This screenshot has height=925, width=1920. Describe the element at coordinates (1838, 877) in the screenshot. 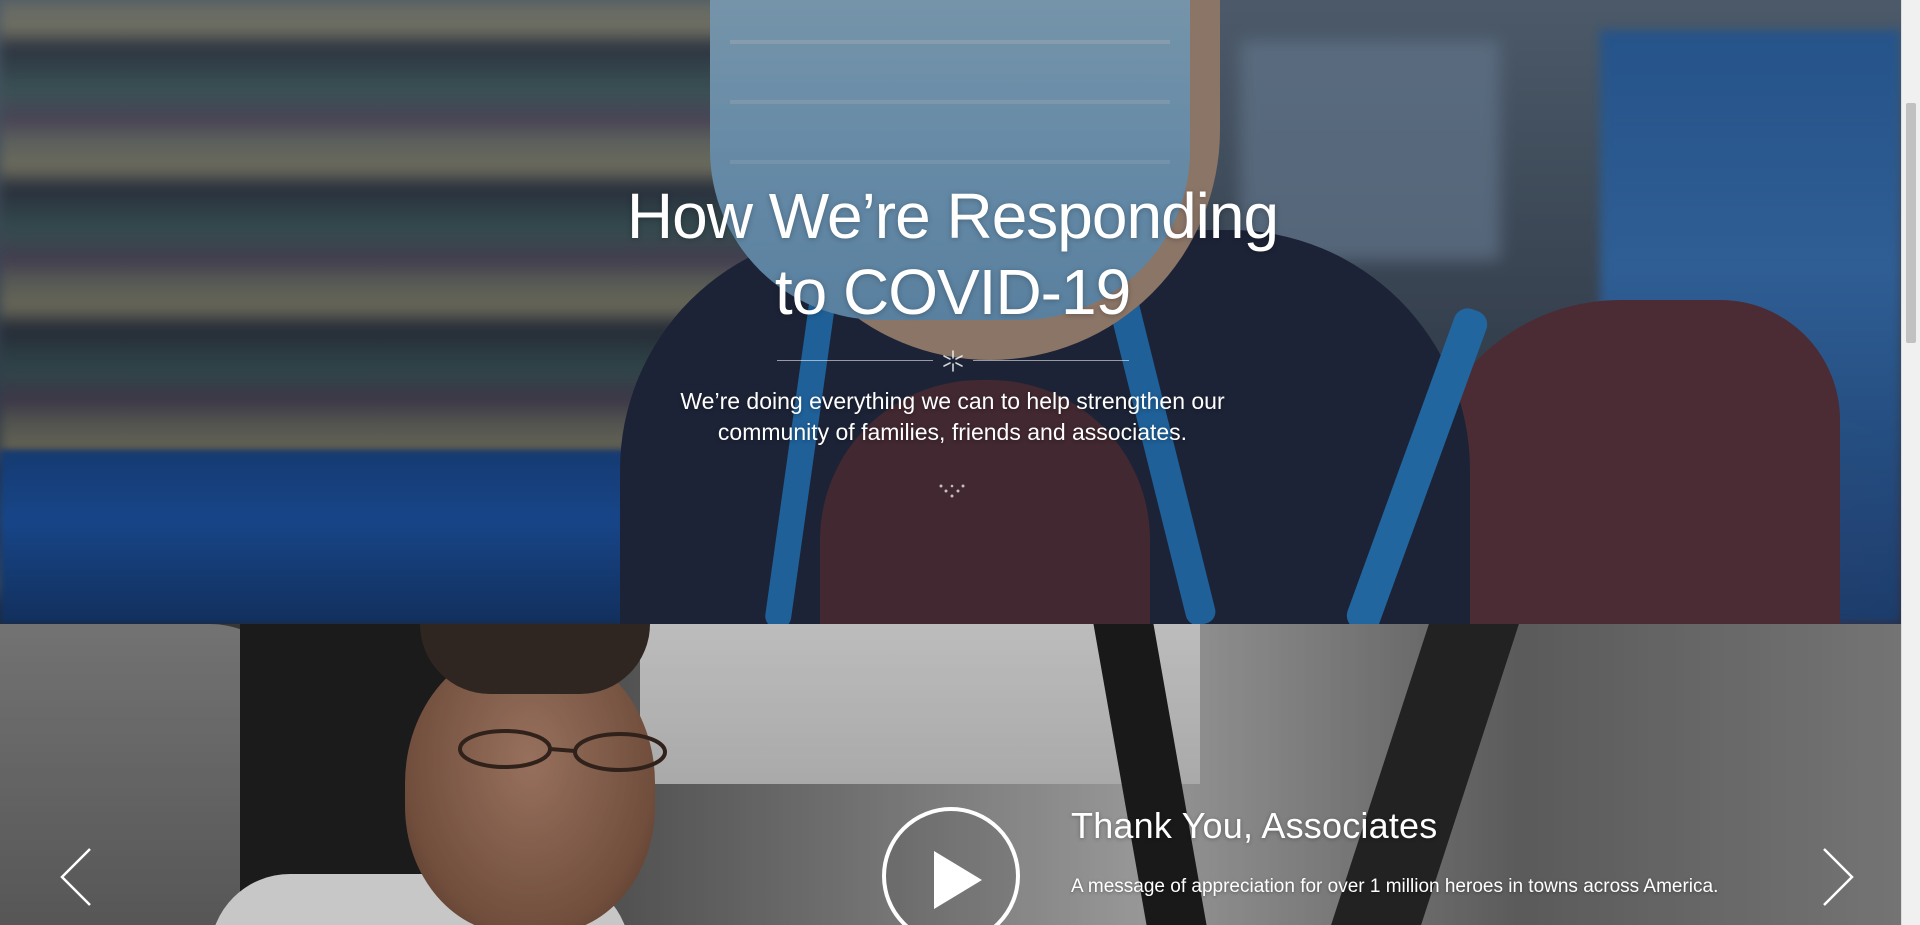

I see `chevron-right-icon` at that location.